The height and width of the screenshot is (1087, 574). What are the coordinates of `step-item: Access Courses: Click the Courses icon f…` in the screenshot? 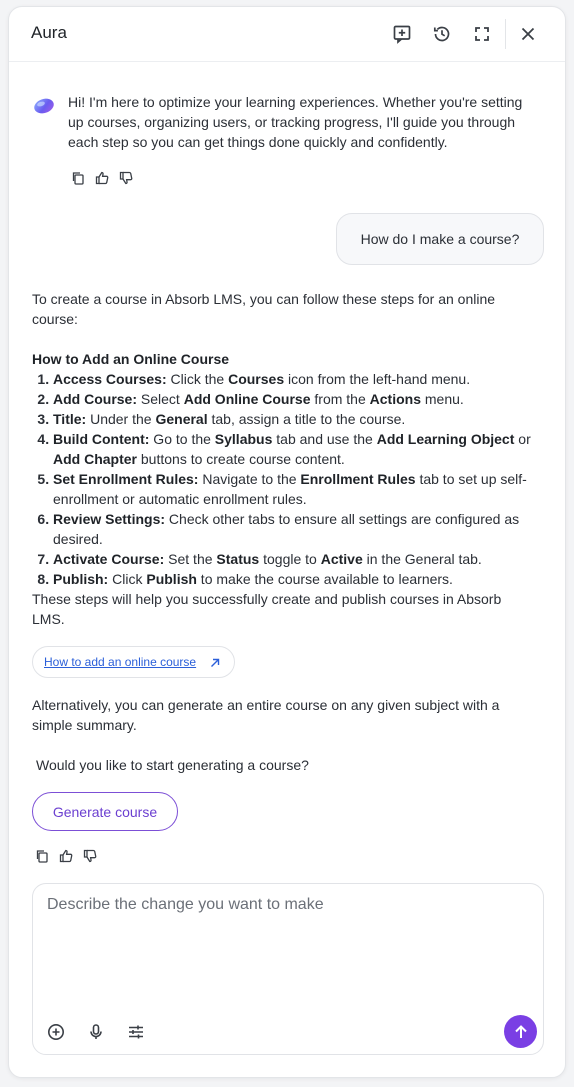 It's located at (292, 379).